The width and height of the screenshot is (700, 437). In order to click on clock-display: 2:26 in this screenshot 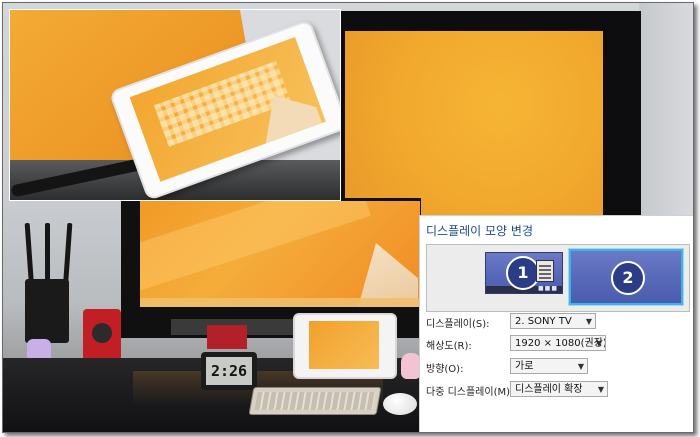, I will do `click(229, 371)`.